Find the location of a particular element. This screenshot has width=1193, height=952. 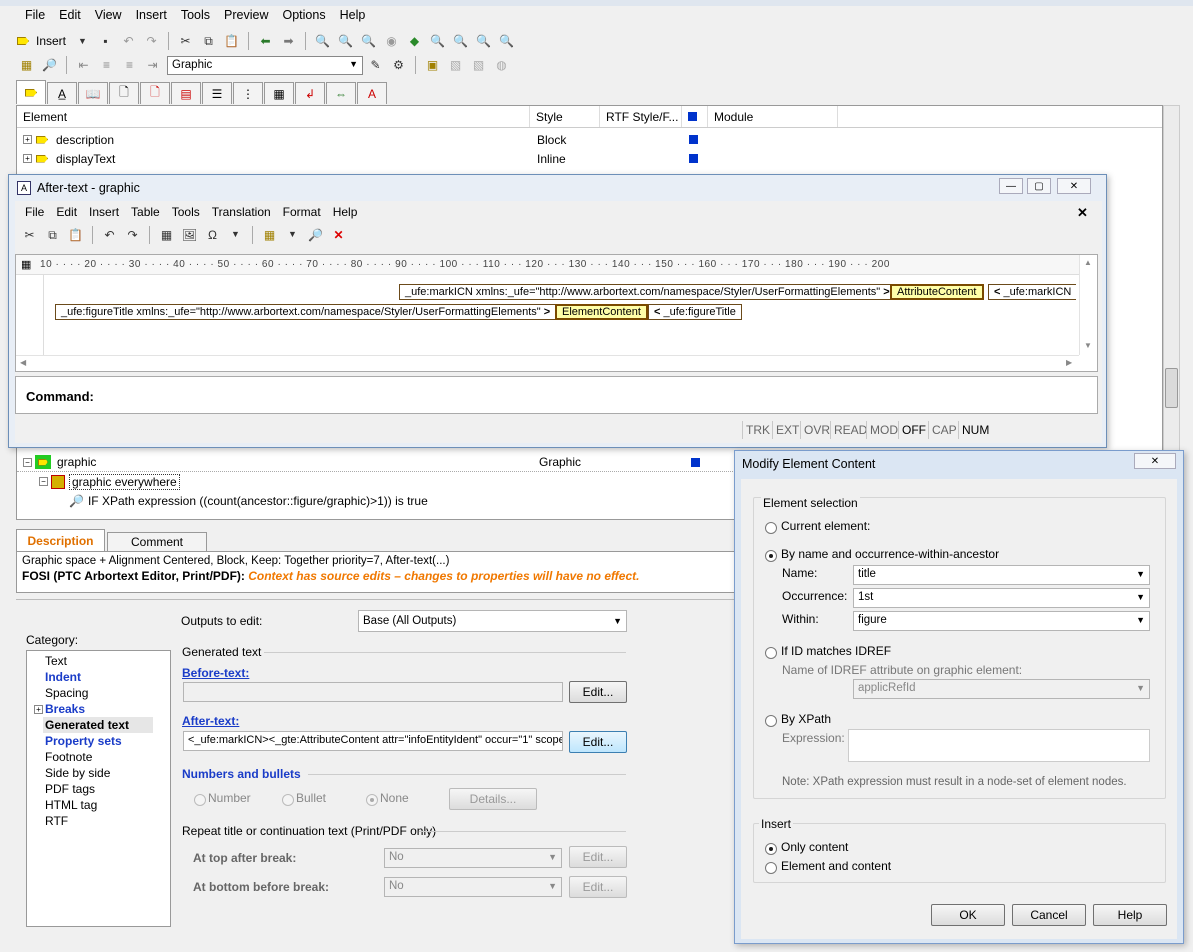

element-content-tag: ElementContent is located at coordinates (601, 312).